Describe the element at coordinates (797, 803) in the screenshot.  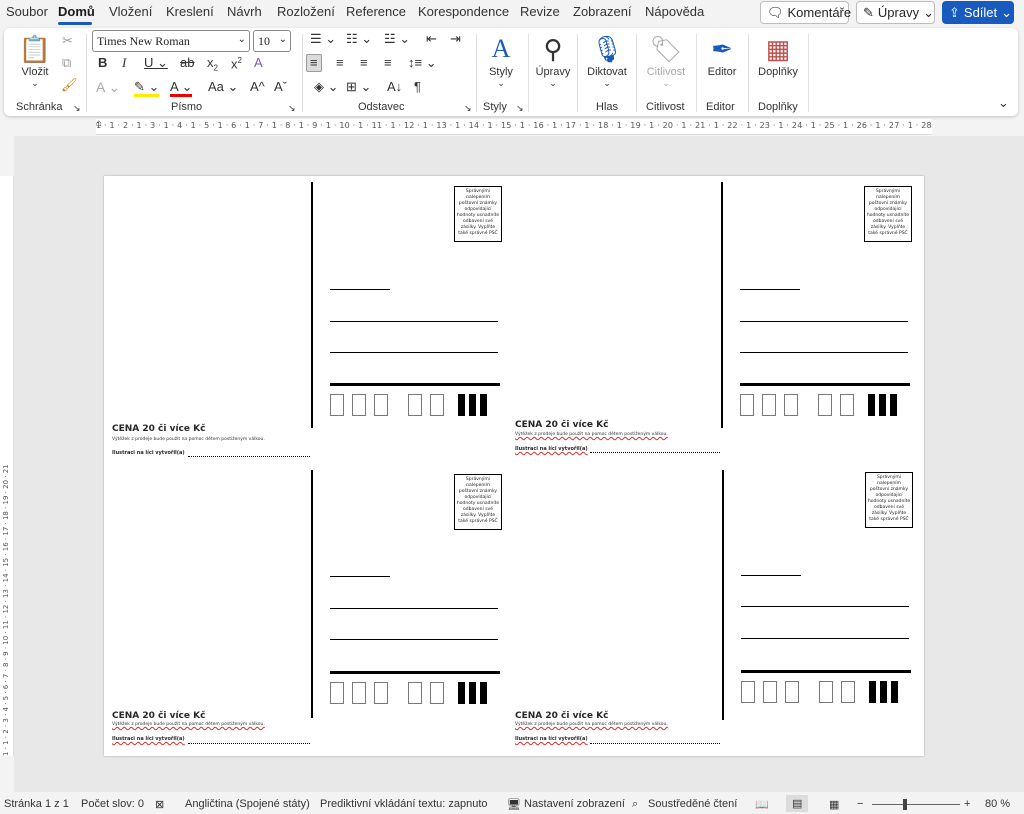
I see `print-layout-icon: ▤` at that location.